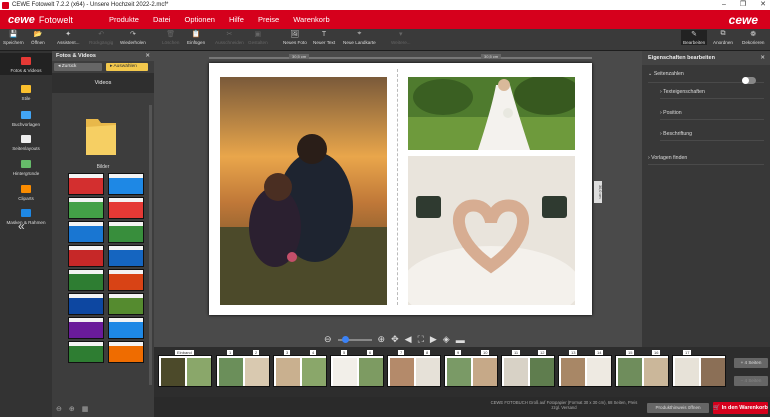 The image size is (770, 417). Describe the element at coordinates (446, 339) in the screenshot. I see `preview-icon: ◈` at that location.